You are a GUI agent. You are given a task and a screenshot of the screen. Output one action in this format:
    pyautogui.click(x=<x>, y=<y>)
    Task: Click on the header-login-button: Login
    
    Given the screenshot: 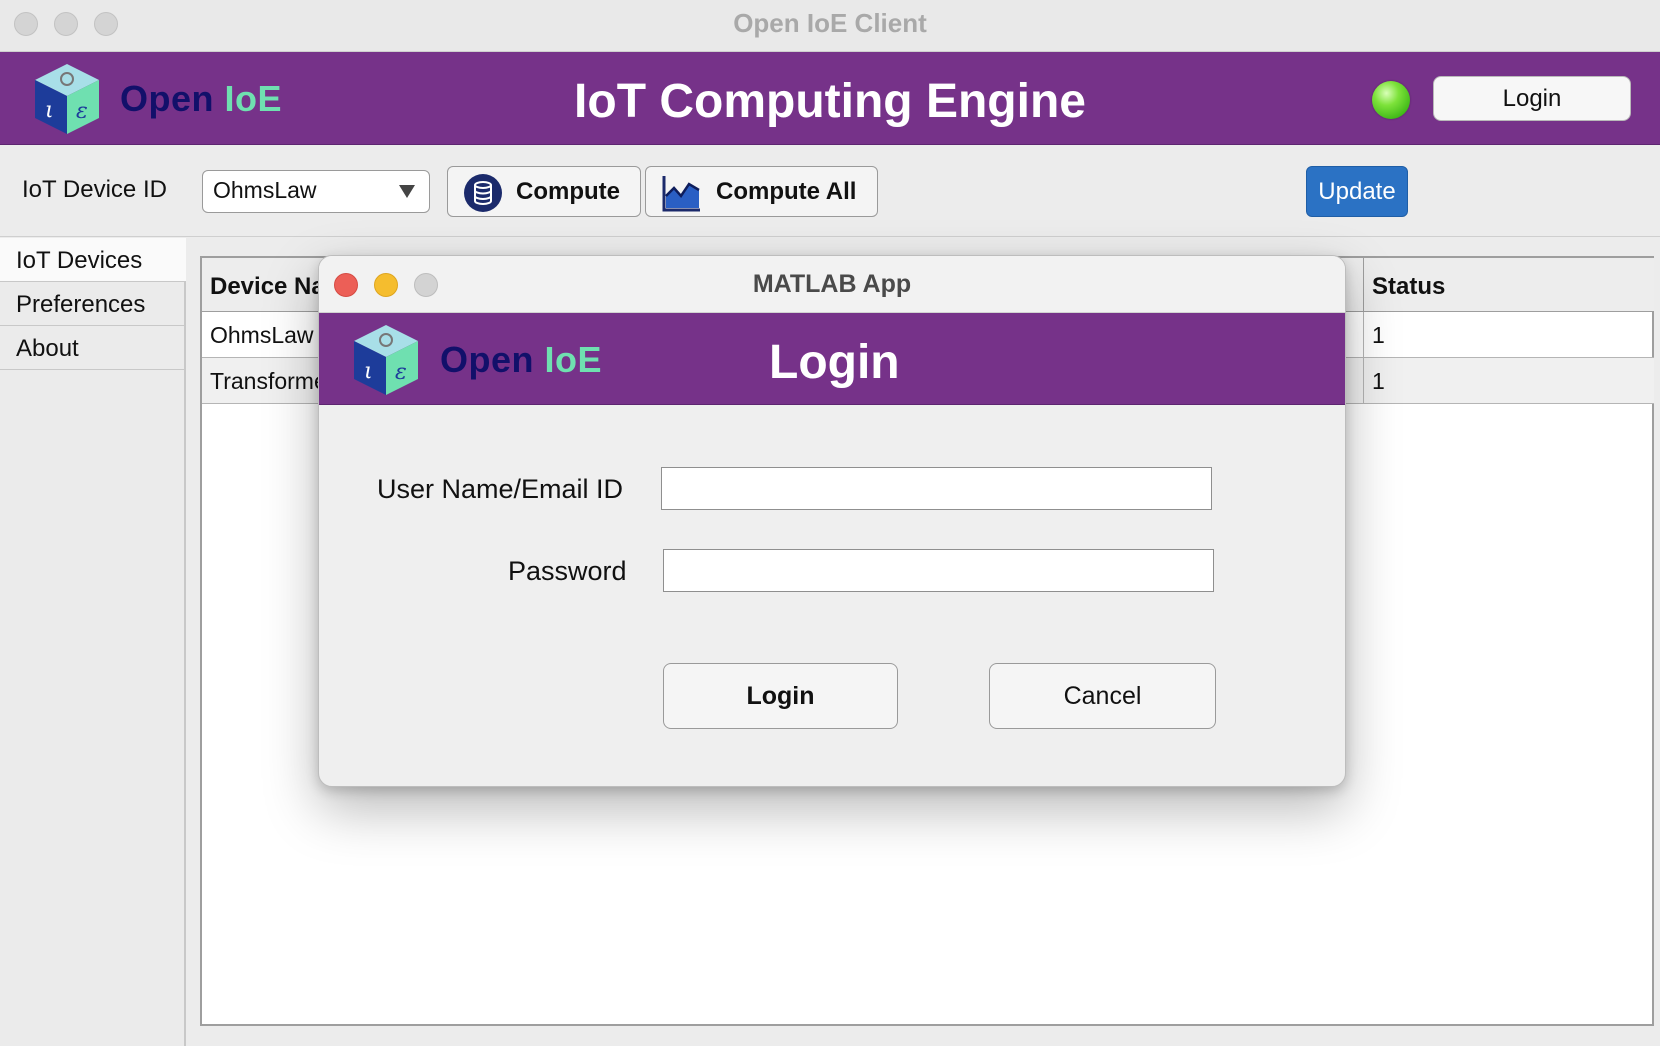 What is the action you would take?
    pyautogui.click(x=1532, y=98)
    